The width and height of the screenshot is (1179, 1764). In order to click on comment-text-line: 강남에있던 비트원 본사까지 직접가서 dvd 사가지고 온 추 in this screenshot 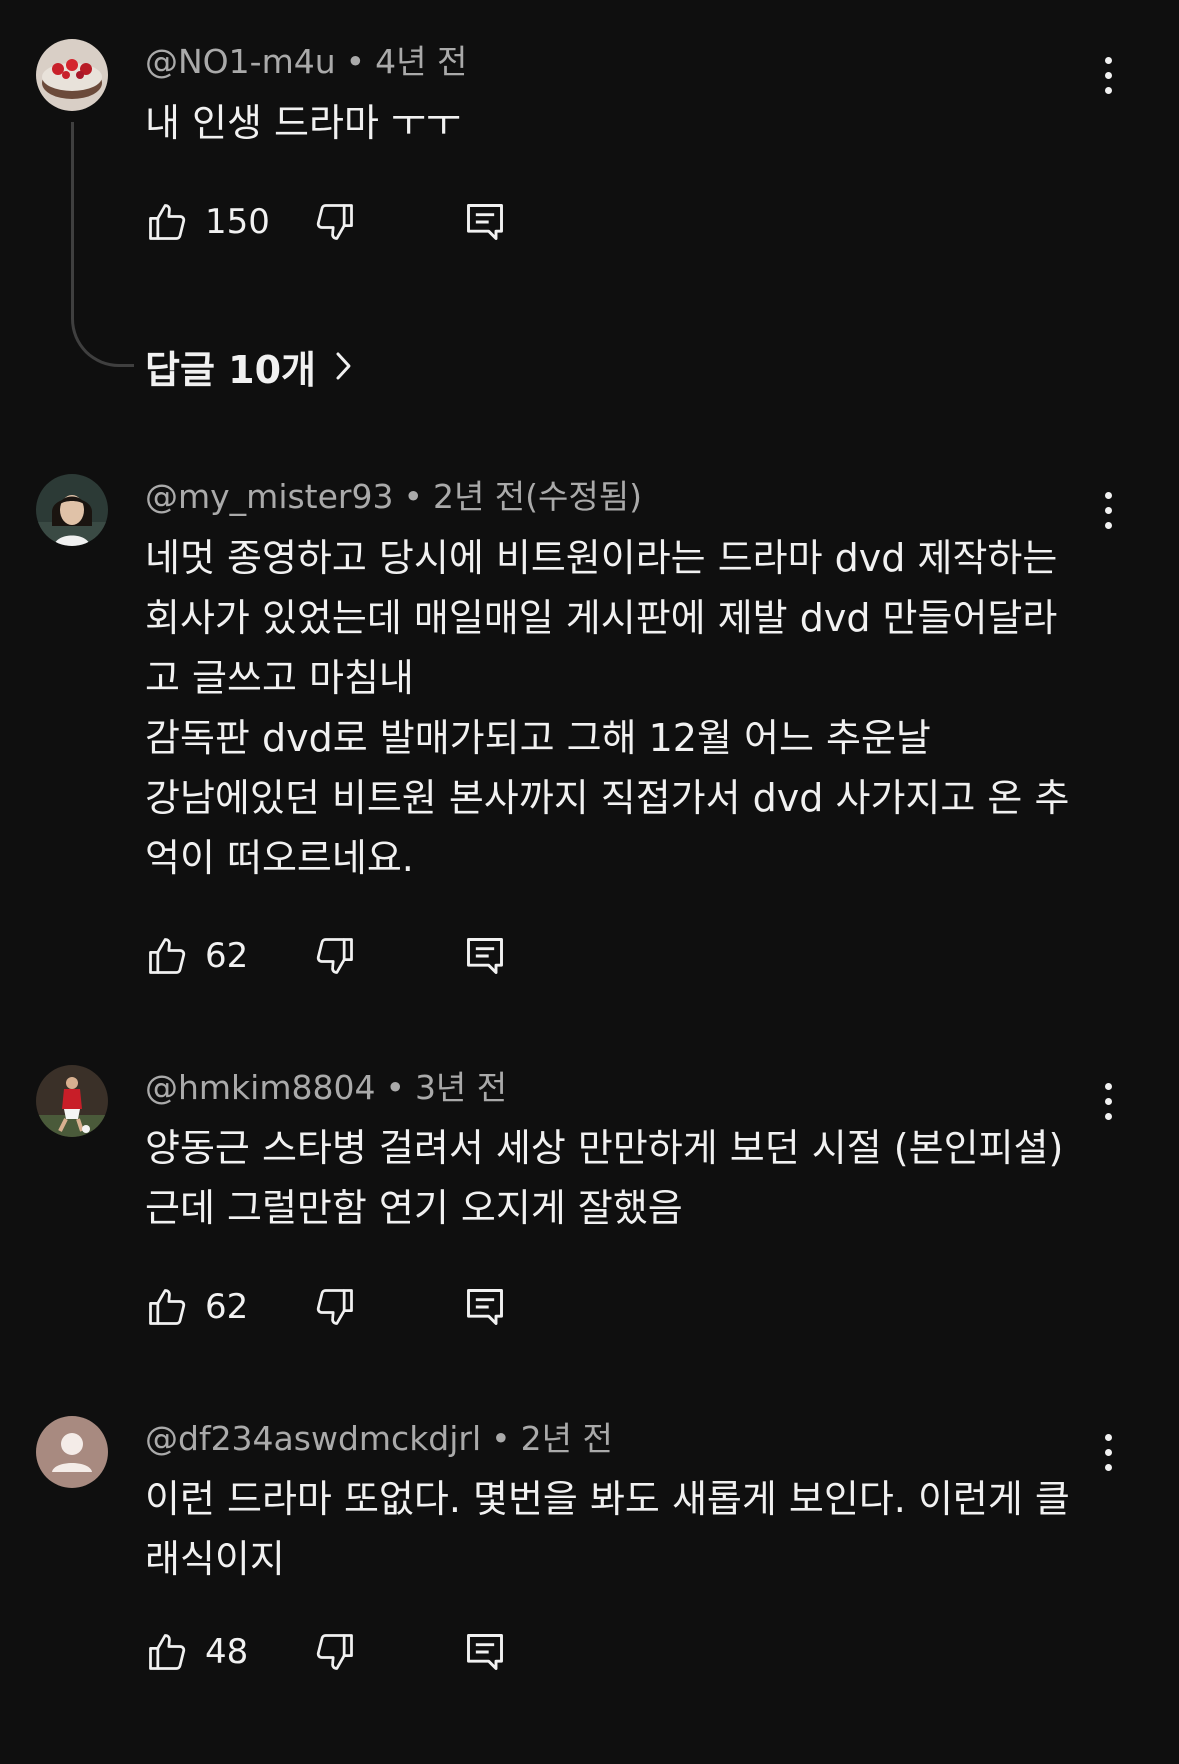, I will do `click(607, 798)`.